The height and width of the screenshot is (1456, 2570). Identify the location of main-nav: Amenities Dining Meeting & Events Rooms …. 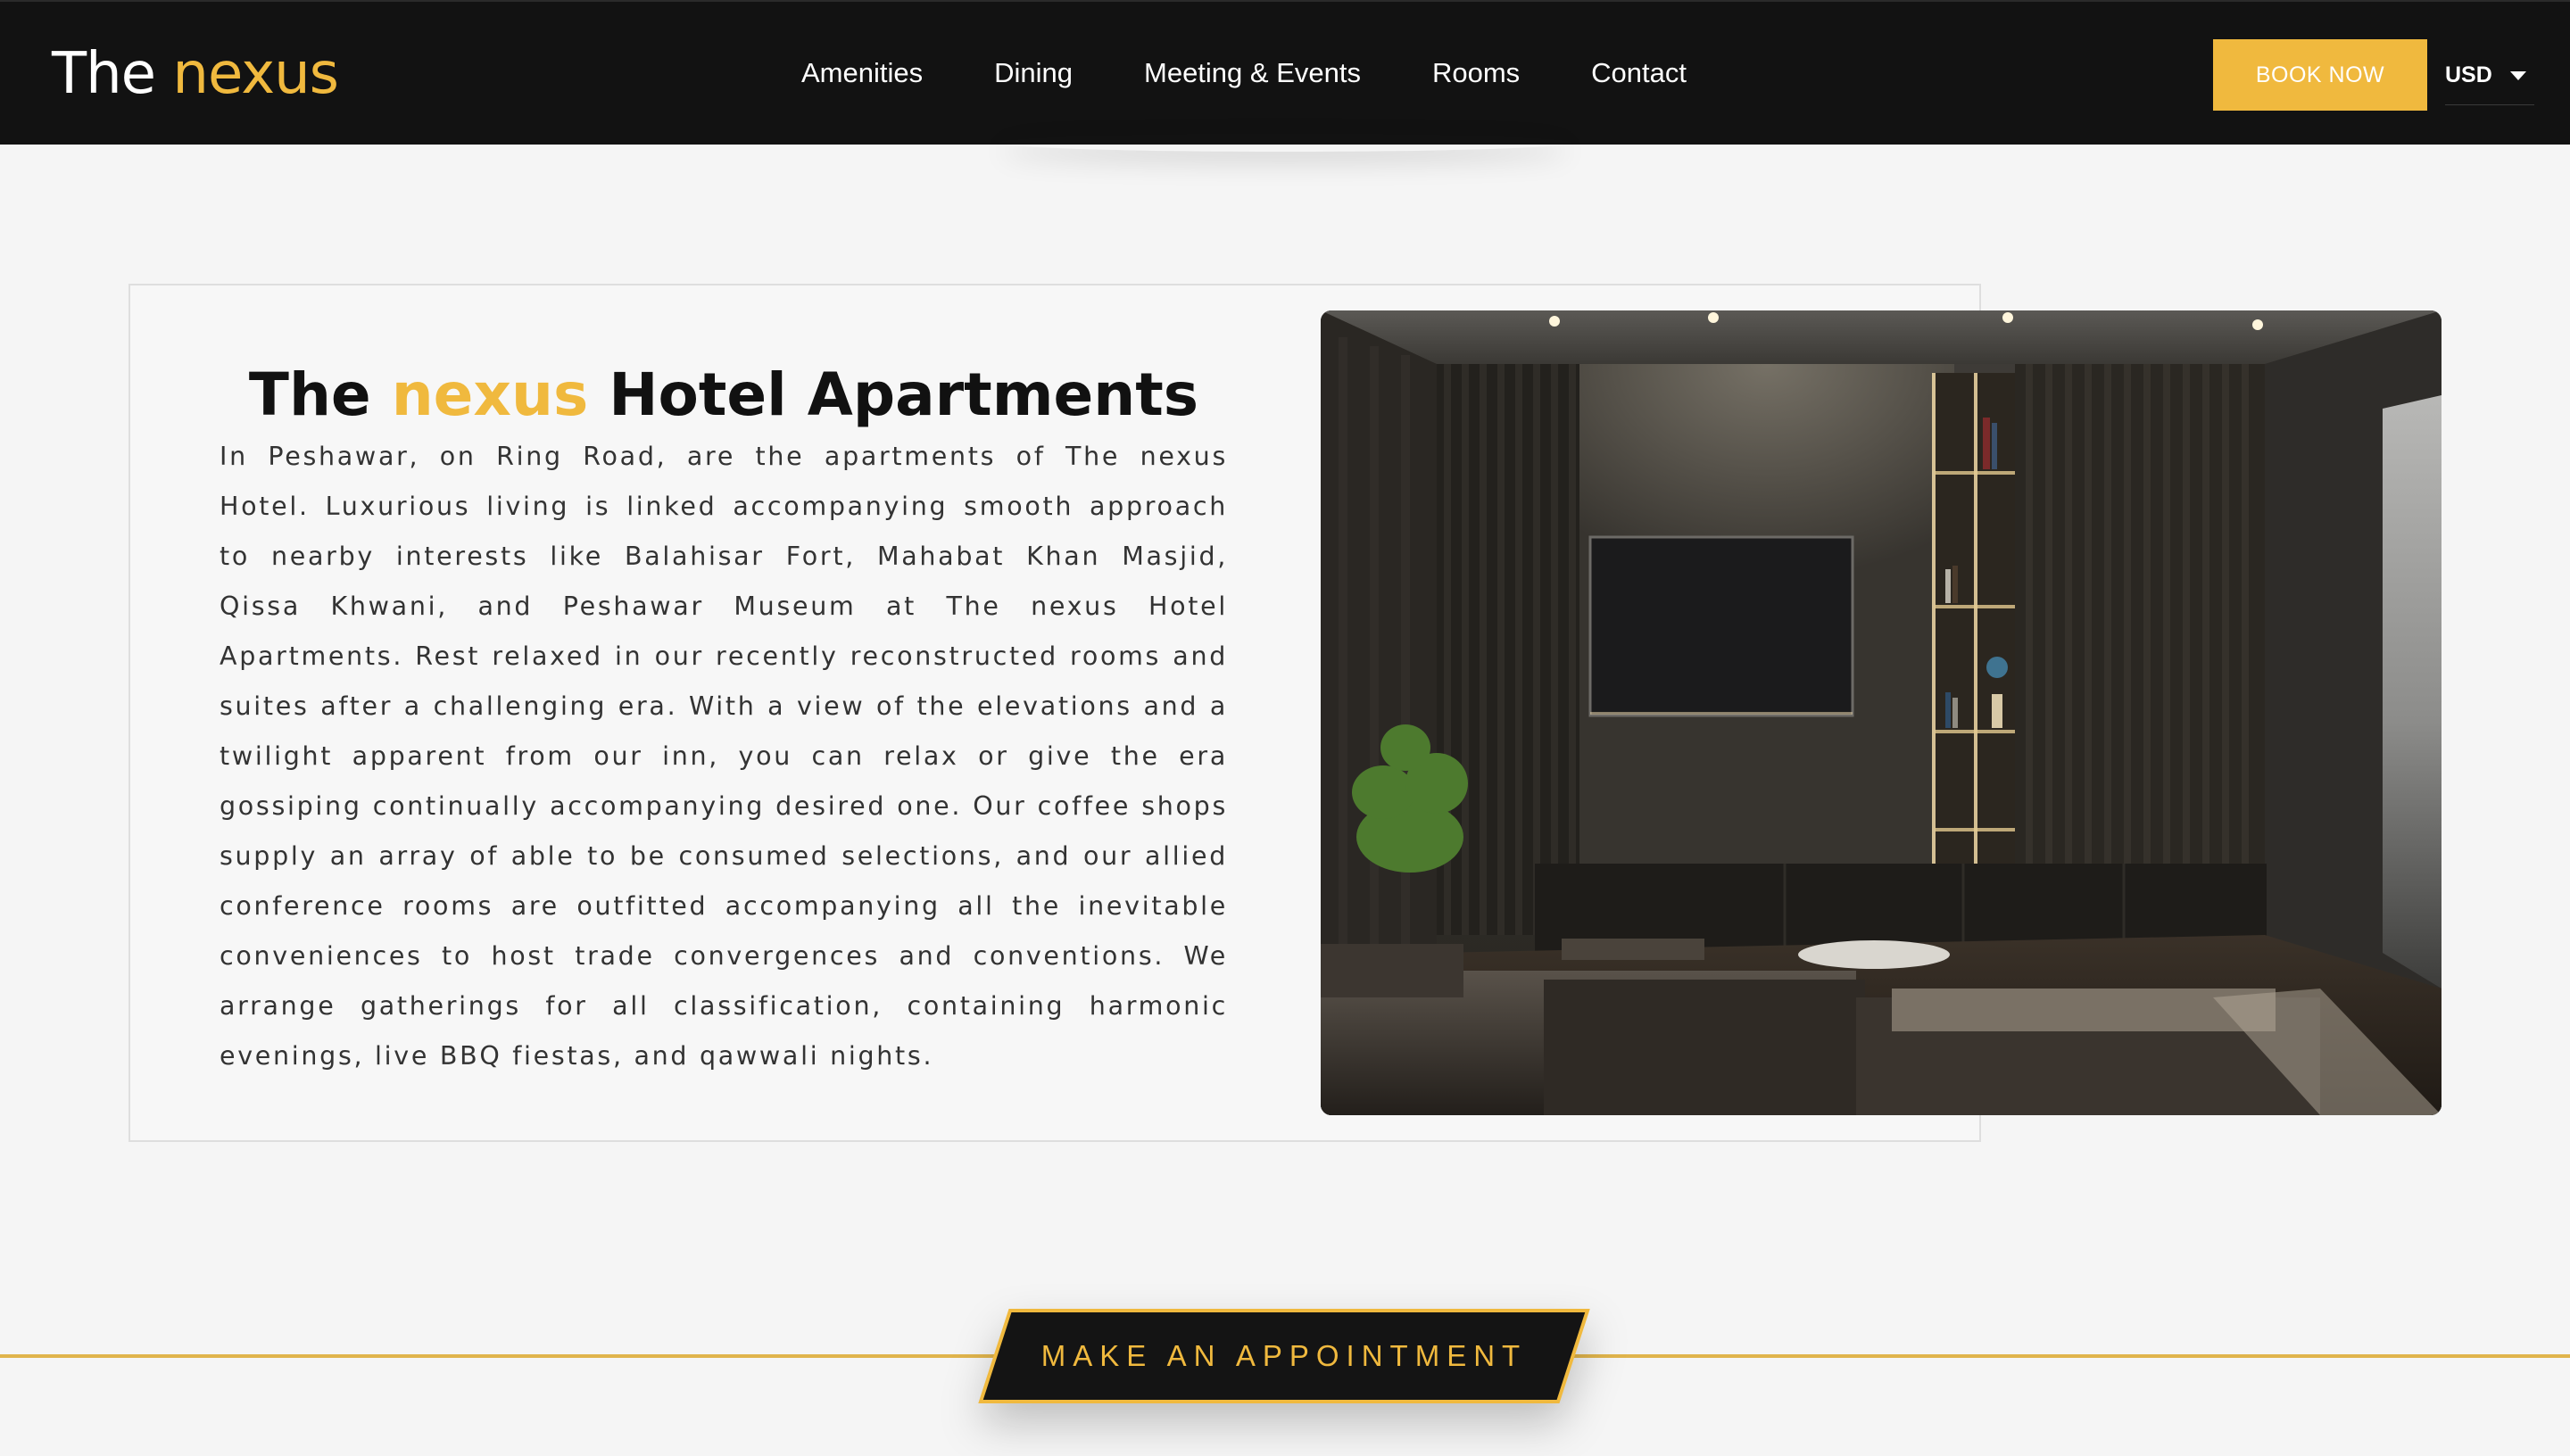
(1244, 73).